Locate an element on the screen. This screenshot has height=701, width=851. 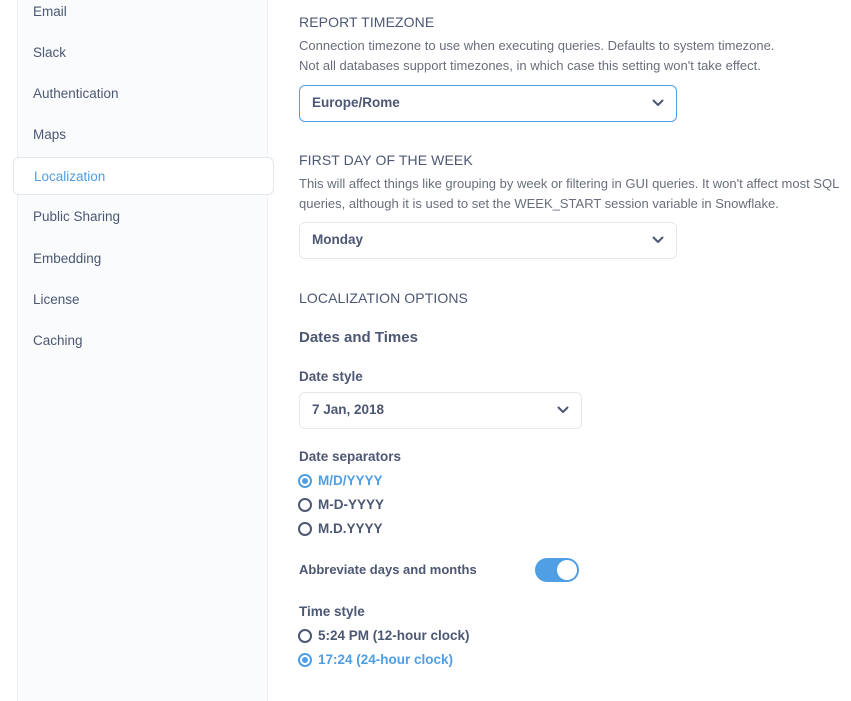
sidebar-item-authentication: Authentication is located at coordinates (76, 94).